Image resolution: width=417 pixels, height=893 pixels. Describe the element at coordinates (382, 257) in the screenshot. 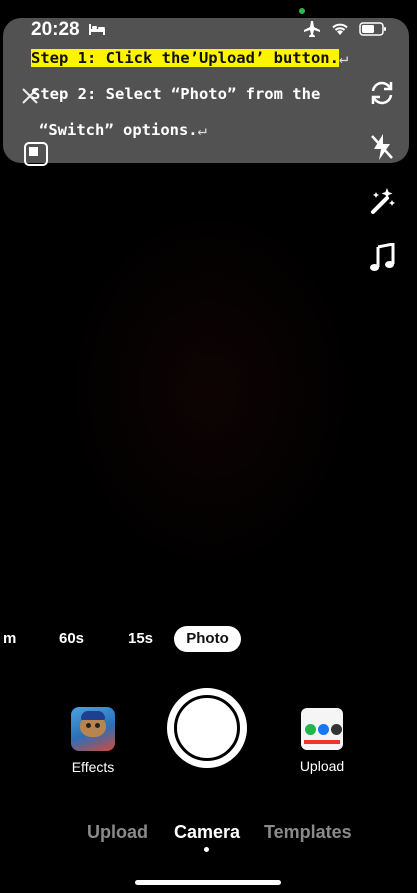

I see `music-note-icon` at that location.